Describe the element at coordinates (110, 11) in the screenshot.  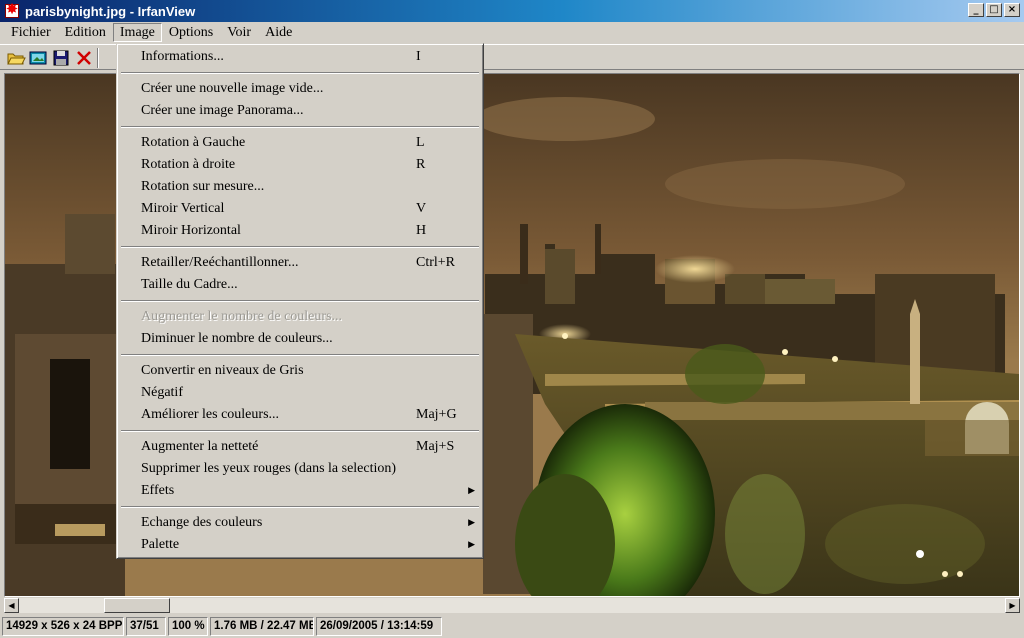
I see `window-title: parisbynight.jpg - IrfanView` at that location.